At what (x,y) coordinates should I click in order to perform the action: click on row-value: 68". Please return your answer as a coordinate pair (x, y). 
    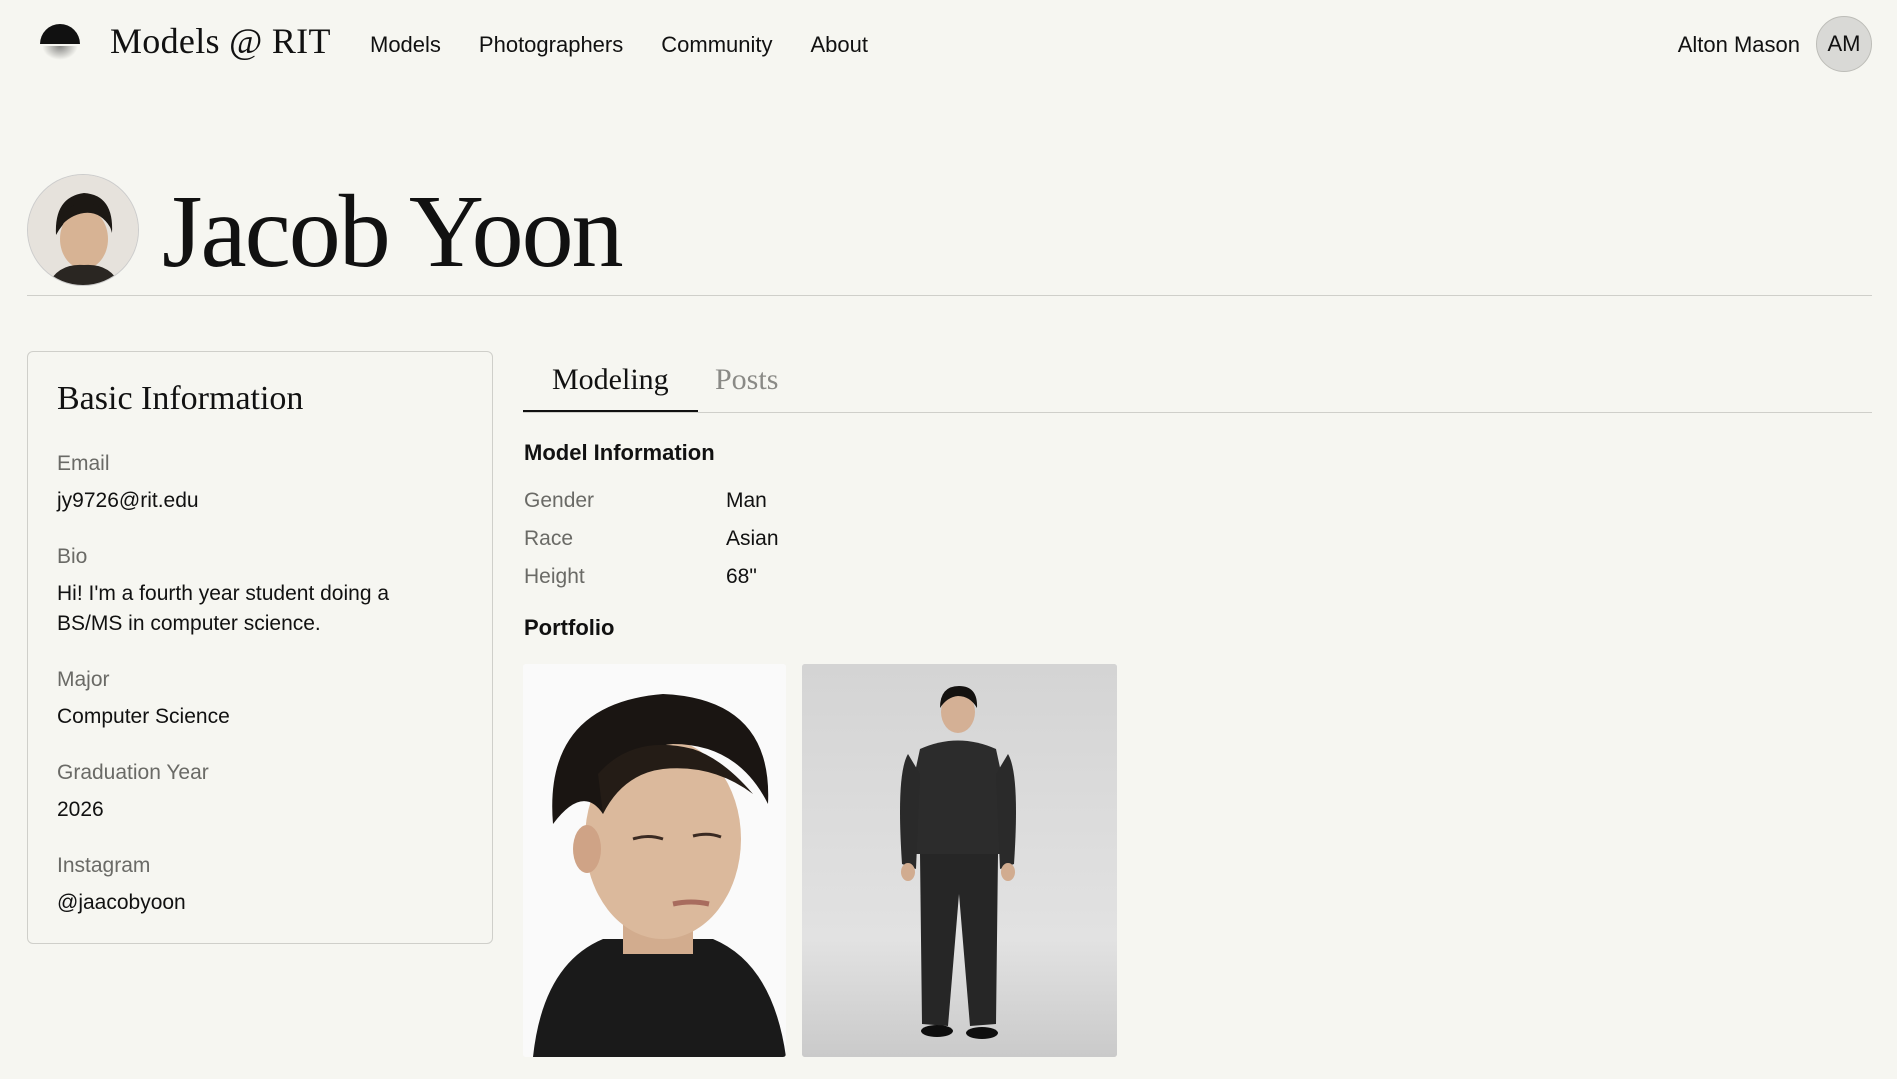
    Looking at the image, I should click on (741, 576).